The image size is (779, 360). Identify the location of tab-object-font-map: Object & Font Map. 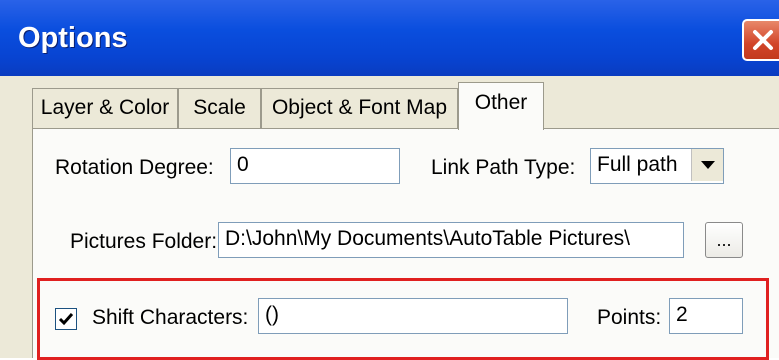
(359, 108).